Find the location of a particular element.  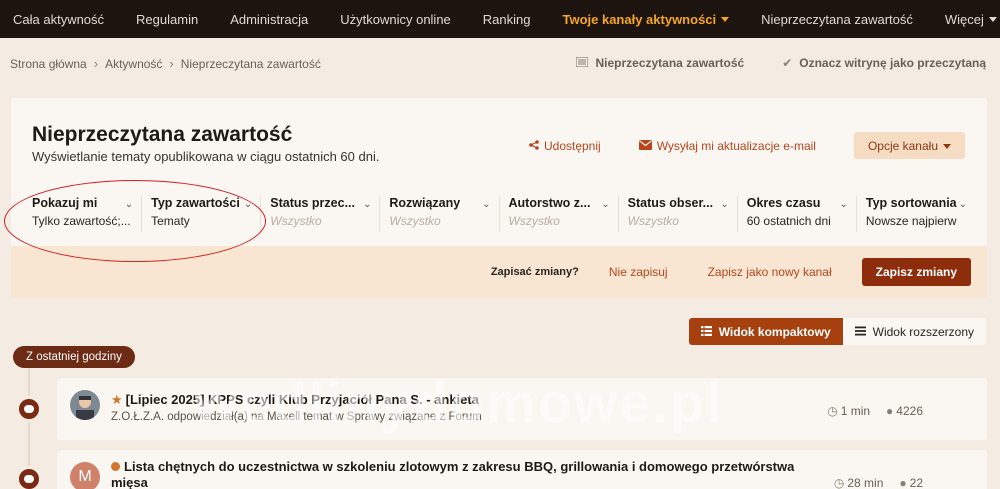

view-toggle: Widok kompaktowy Widok rozszerzony is located at coordinates (837, 331).